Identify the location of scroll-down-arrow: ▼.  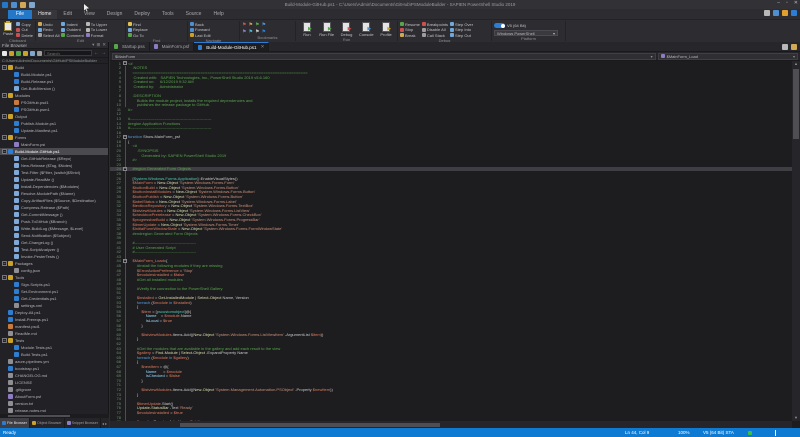
(796, 418).